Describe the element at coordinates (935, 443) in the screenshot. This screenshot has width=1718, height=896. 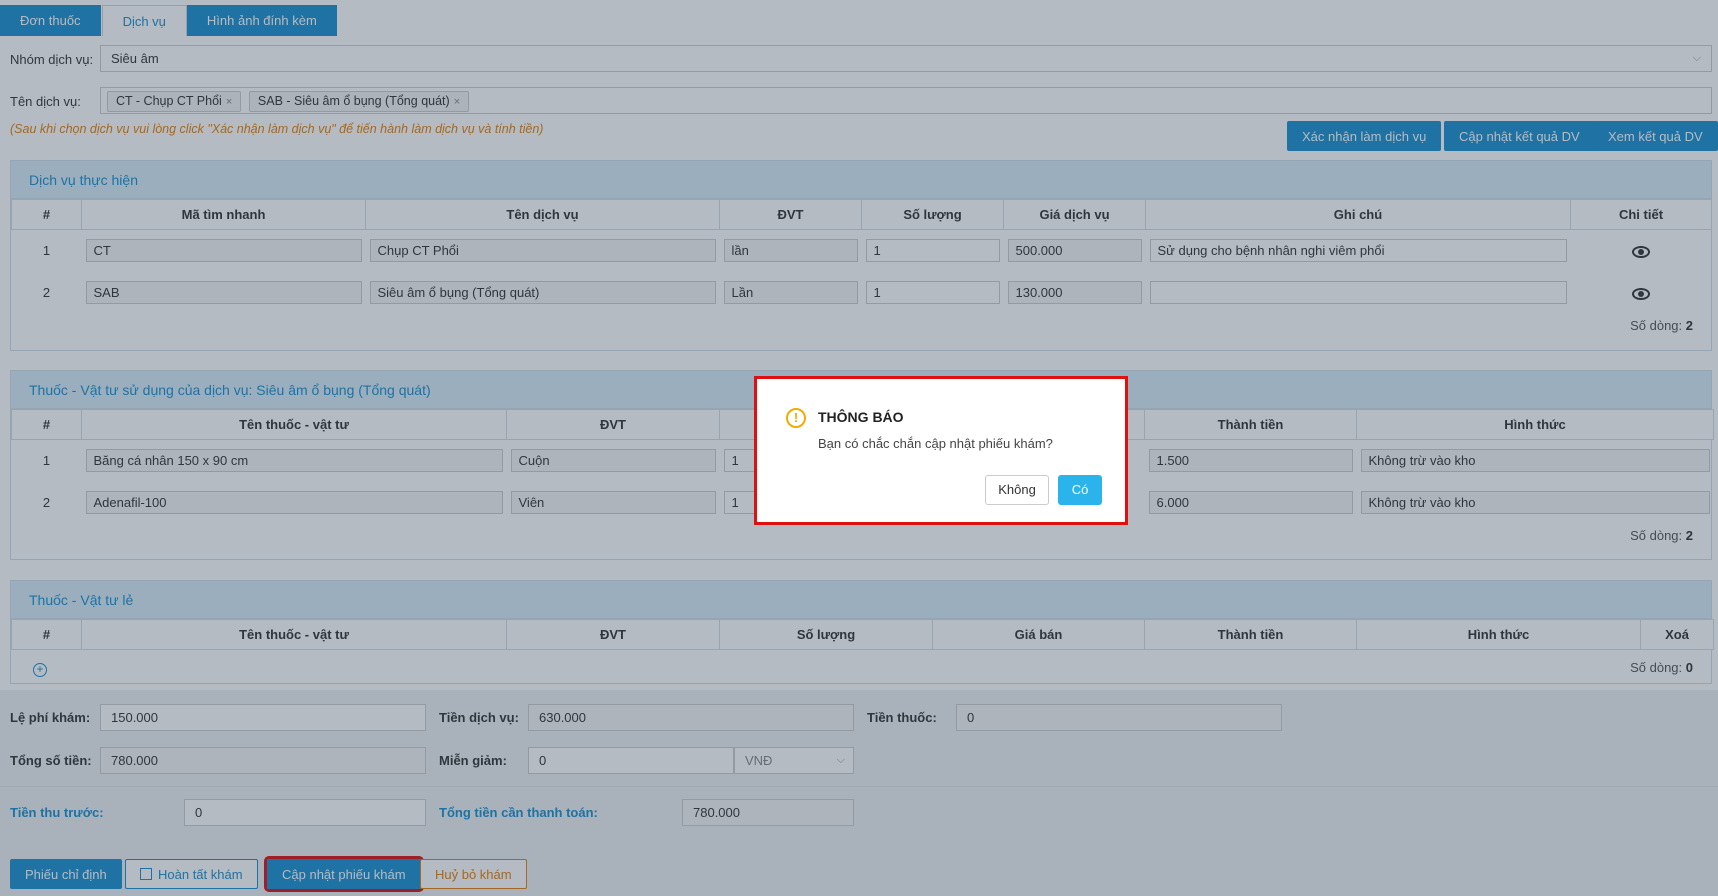
I see `dialog-message: Bạn có chắc chắn cập nhật phiếu khám?` at that location.